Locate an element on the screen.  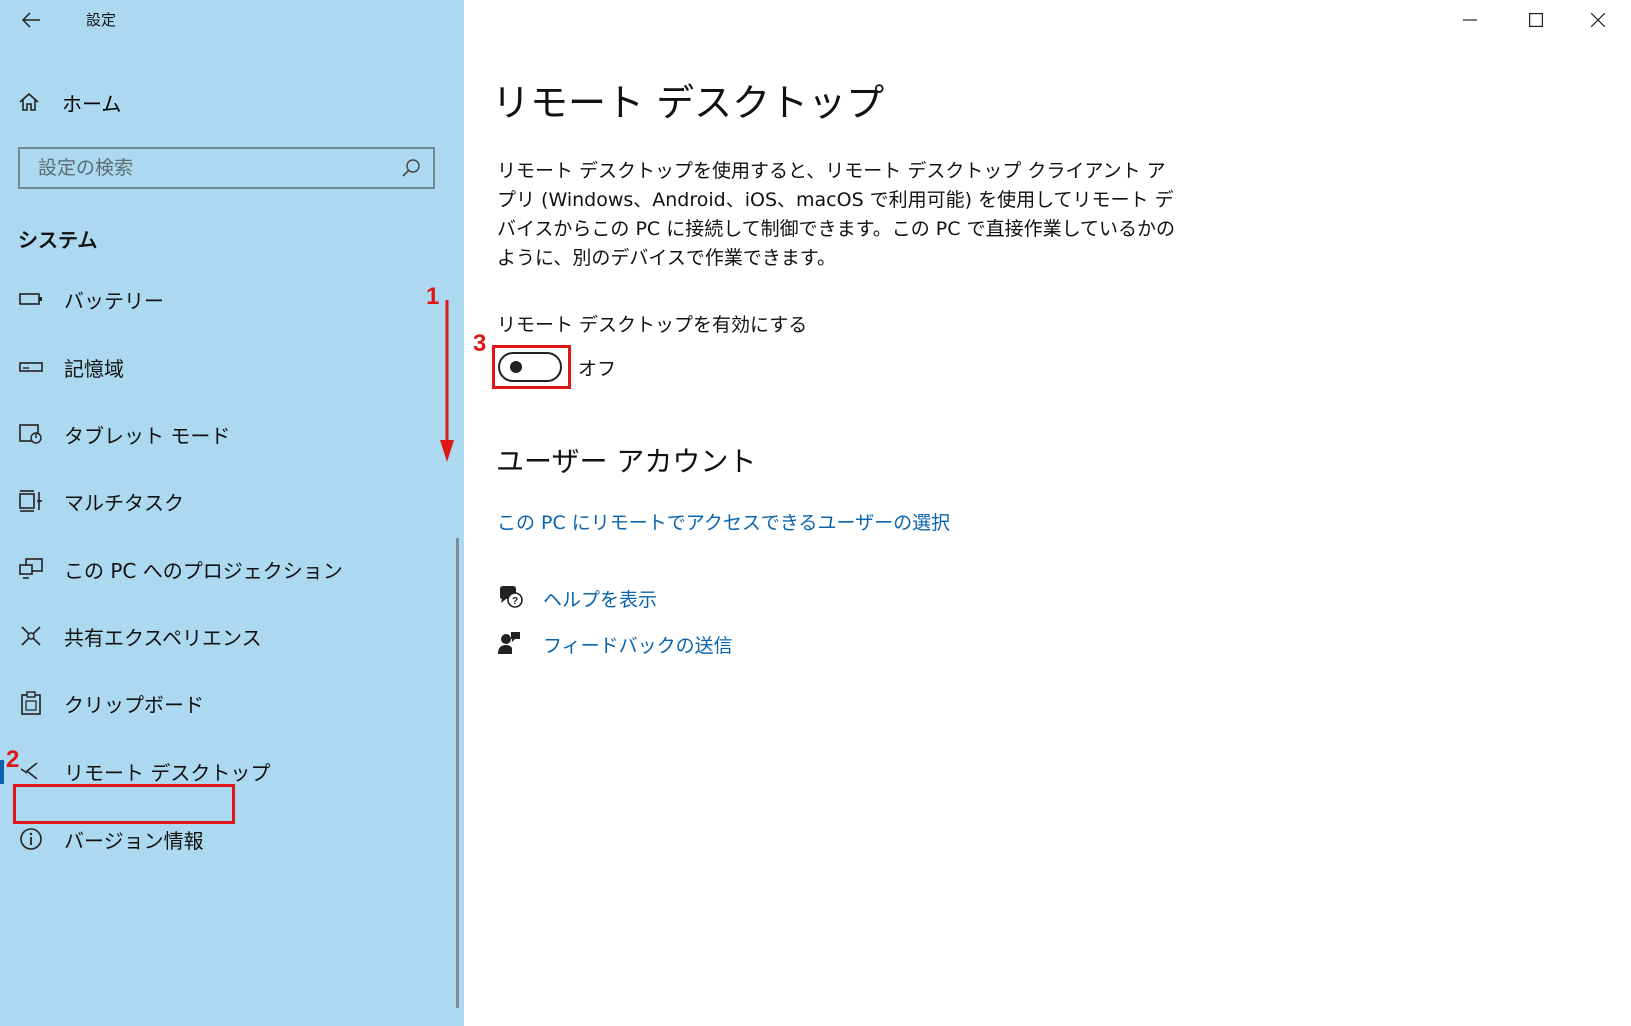
sidebar-item-battery: バッテリー is located at coordinates (218, 299).